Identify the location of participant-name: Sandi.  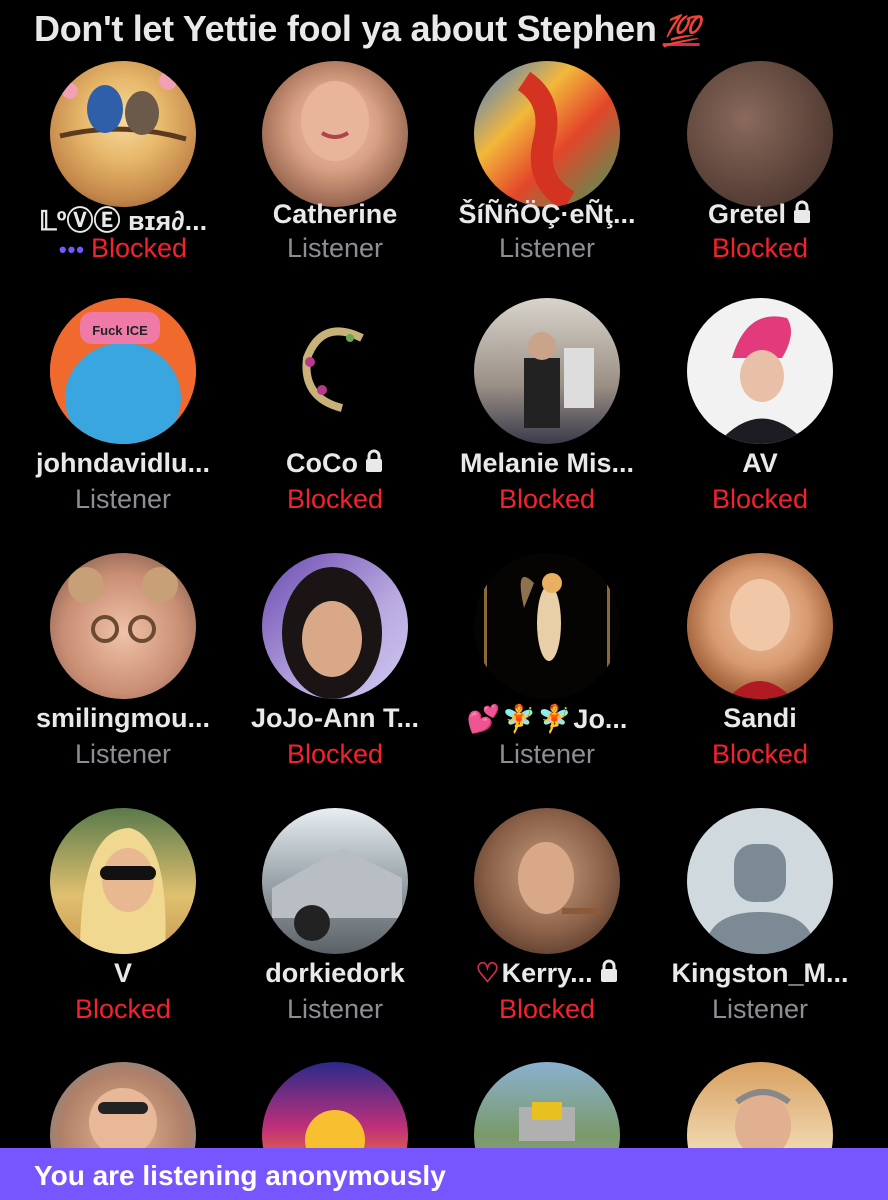
(760, 718).